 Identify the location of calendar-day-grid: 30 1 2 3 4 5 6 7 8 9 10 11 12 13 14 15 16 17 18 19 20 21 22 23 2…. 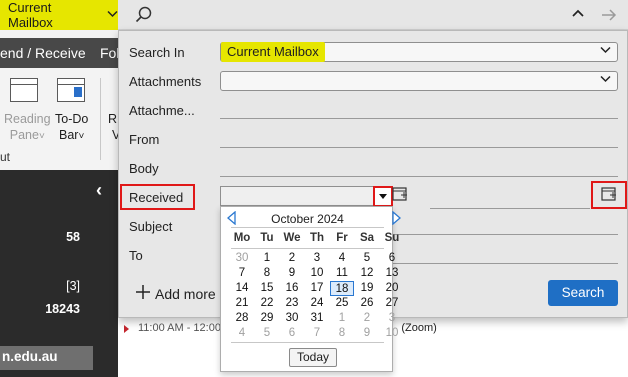
(317, 296).